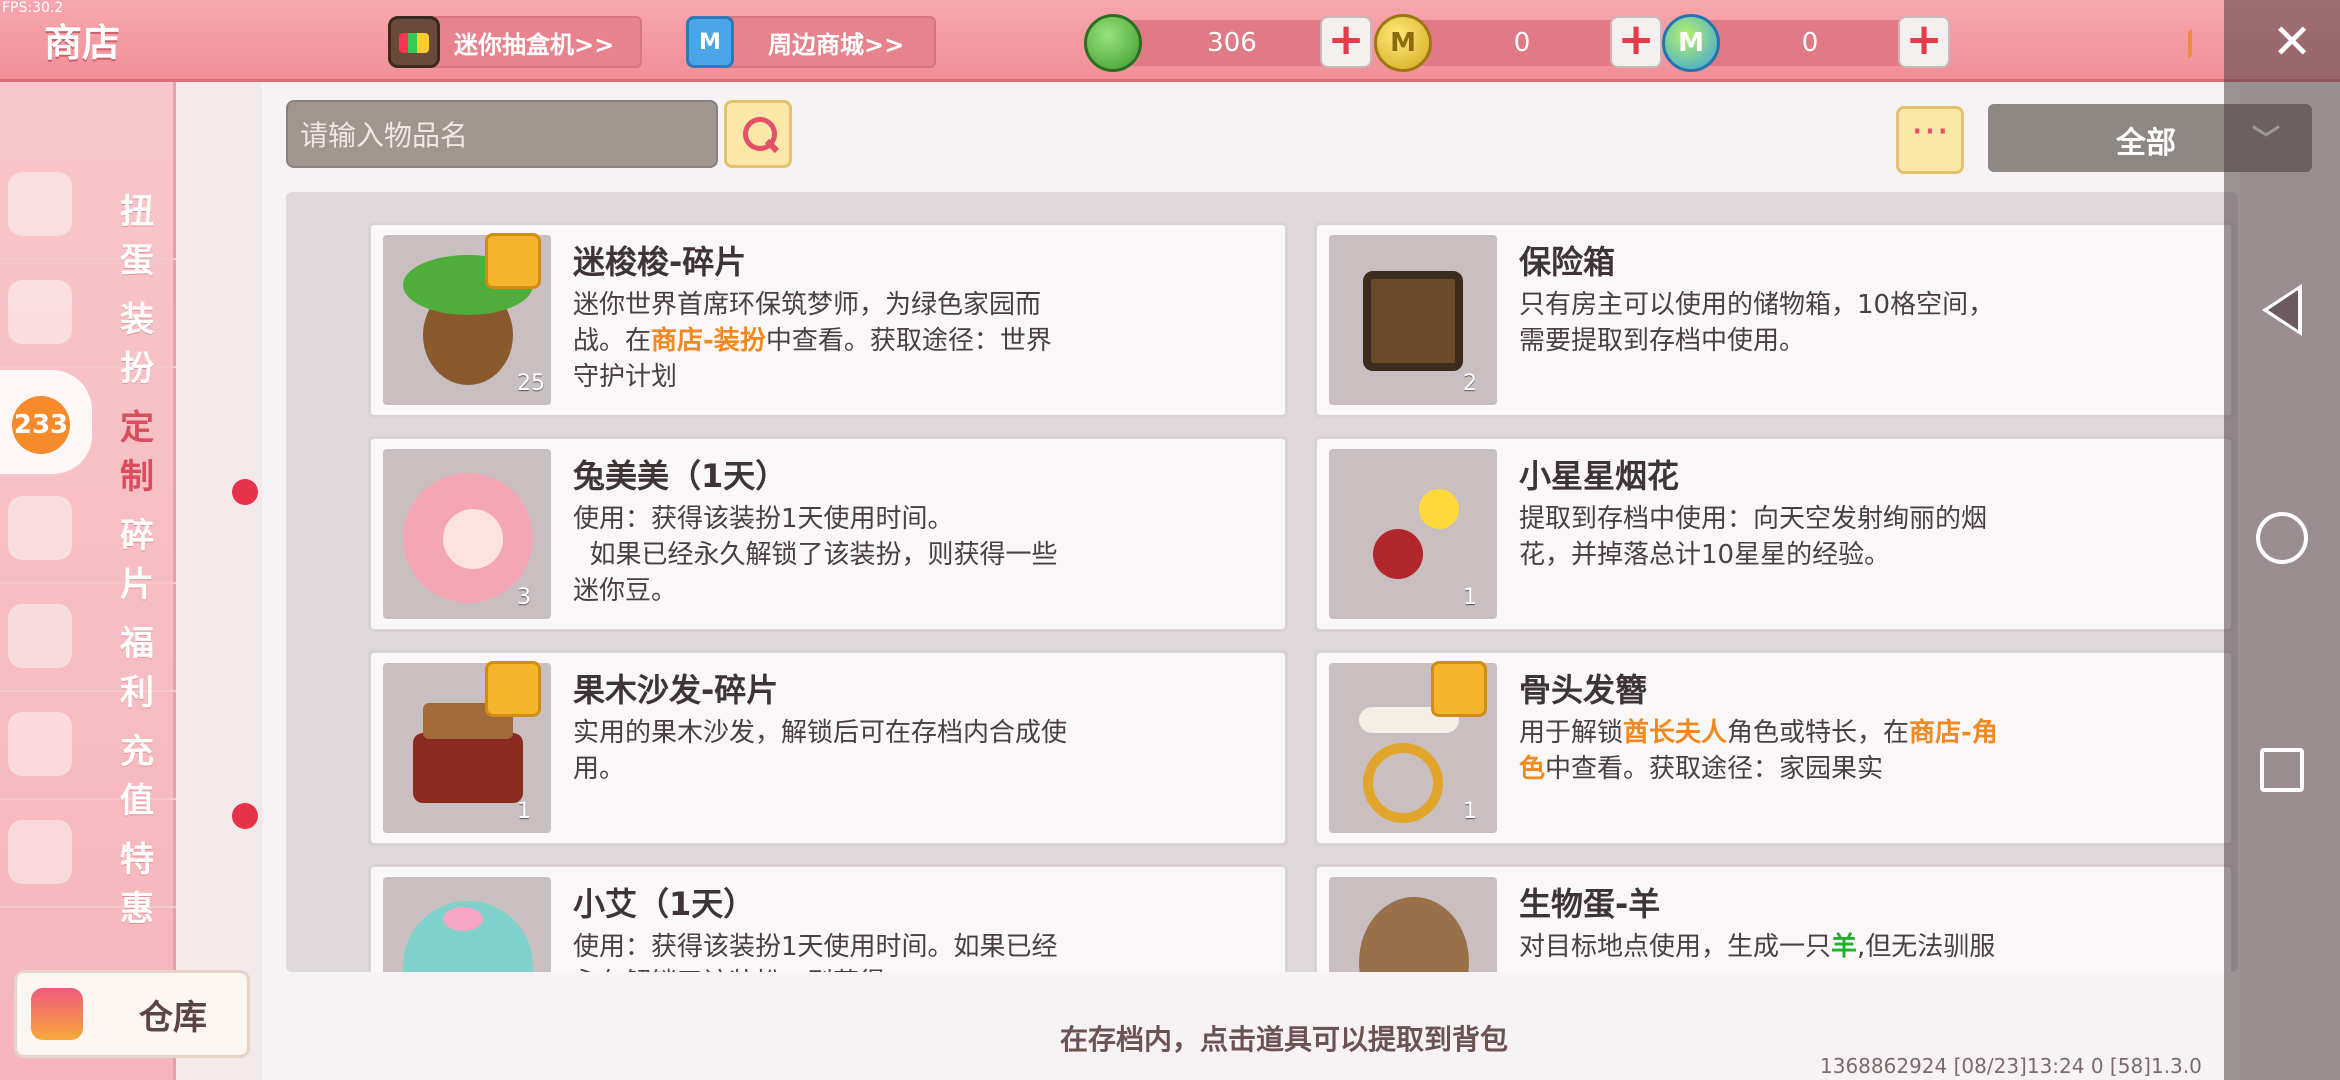  I want to click on add-mini-bean-button: +, so click(1924, 42).